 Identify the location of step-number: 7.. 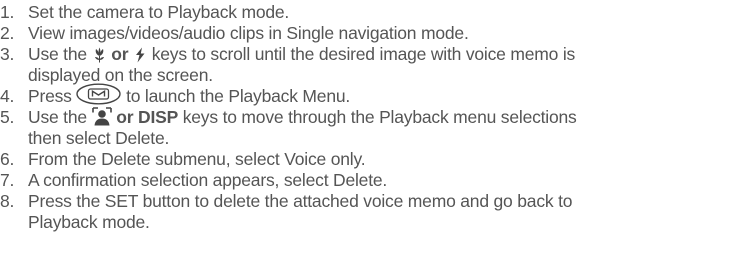
(7, 180).